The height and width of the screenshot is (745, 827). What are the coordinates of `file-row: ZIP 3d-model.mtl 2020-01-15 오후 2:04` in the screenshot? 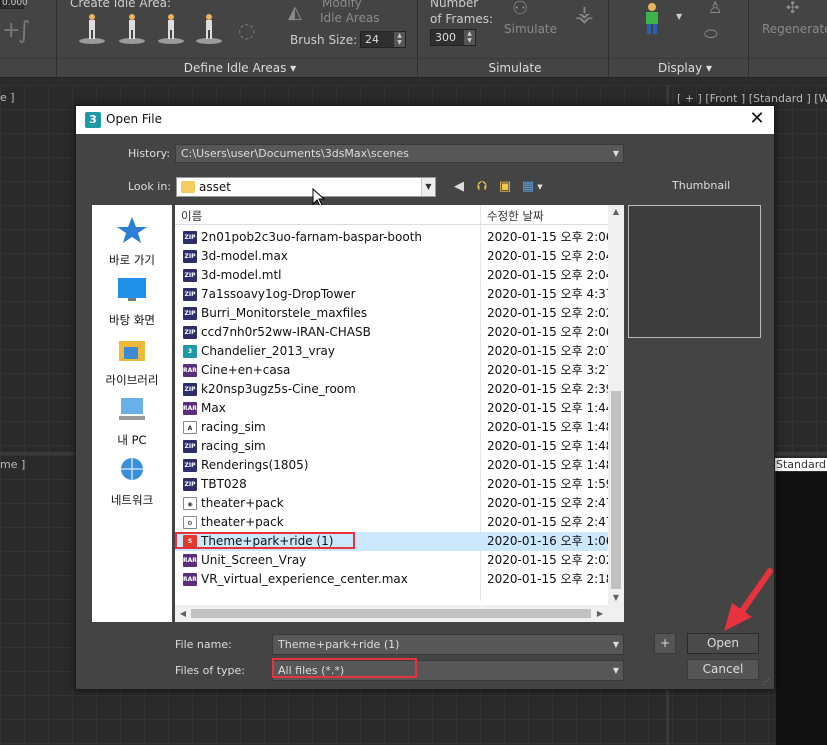 It's located at (394, 275).